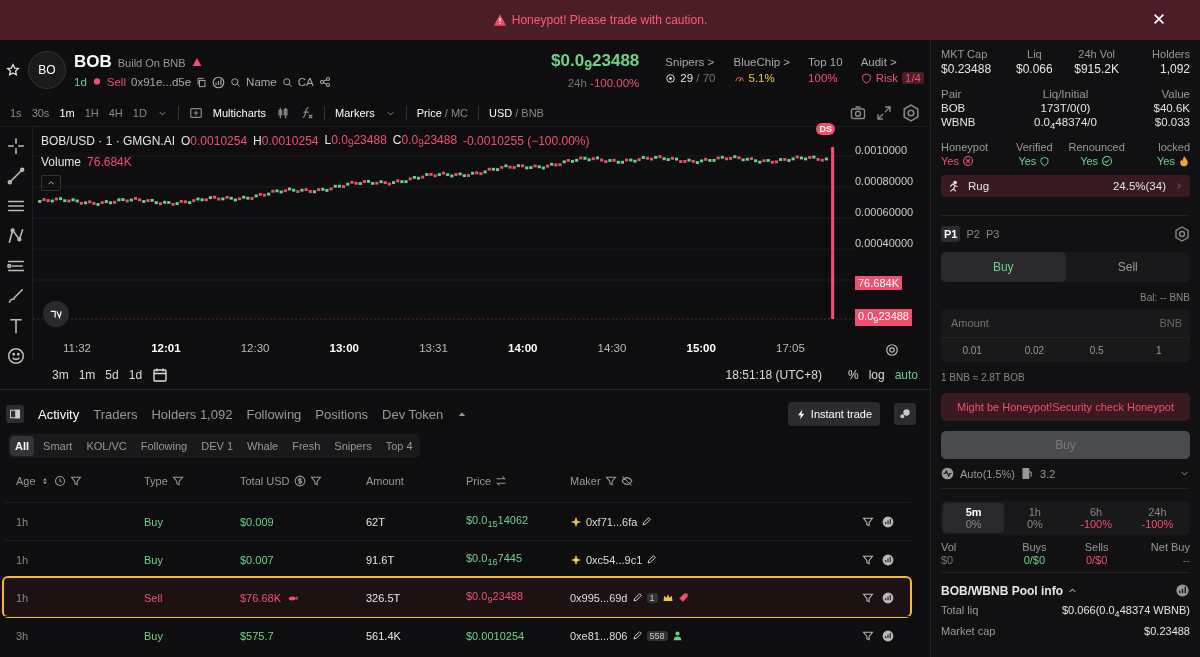 The image size is (1200, 657). What do you see at coordinates (67, 113) in the screenshot?
I see `interval-tab: 1m` at bounding box center [67, 113].